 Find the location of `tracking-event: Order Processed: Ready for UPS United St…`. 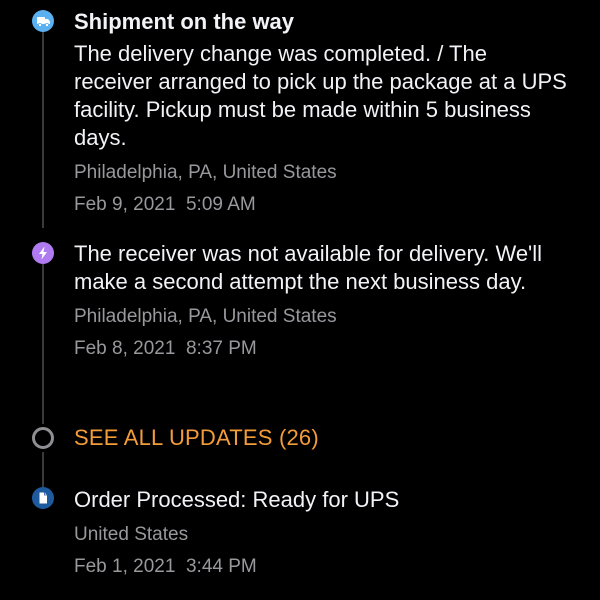

tracking-event: Order Processed: Ready for UPS United St… is located at coordinates (322, 532).